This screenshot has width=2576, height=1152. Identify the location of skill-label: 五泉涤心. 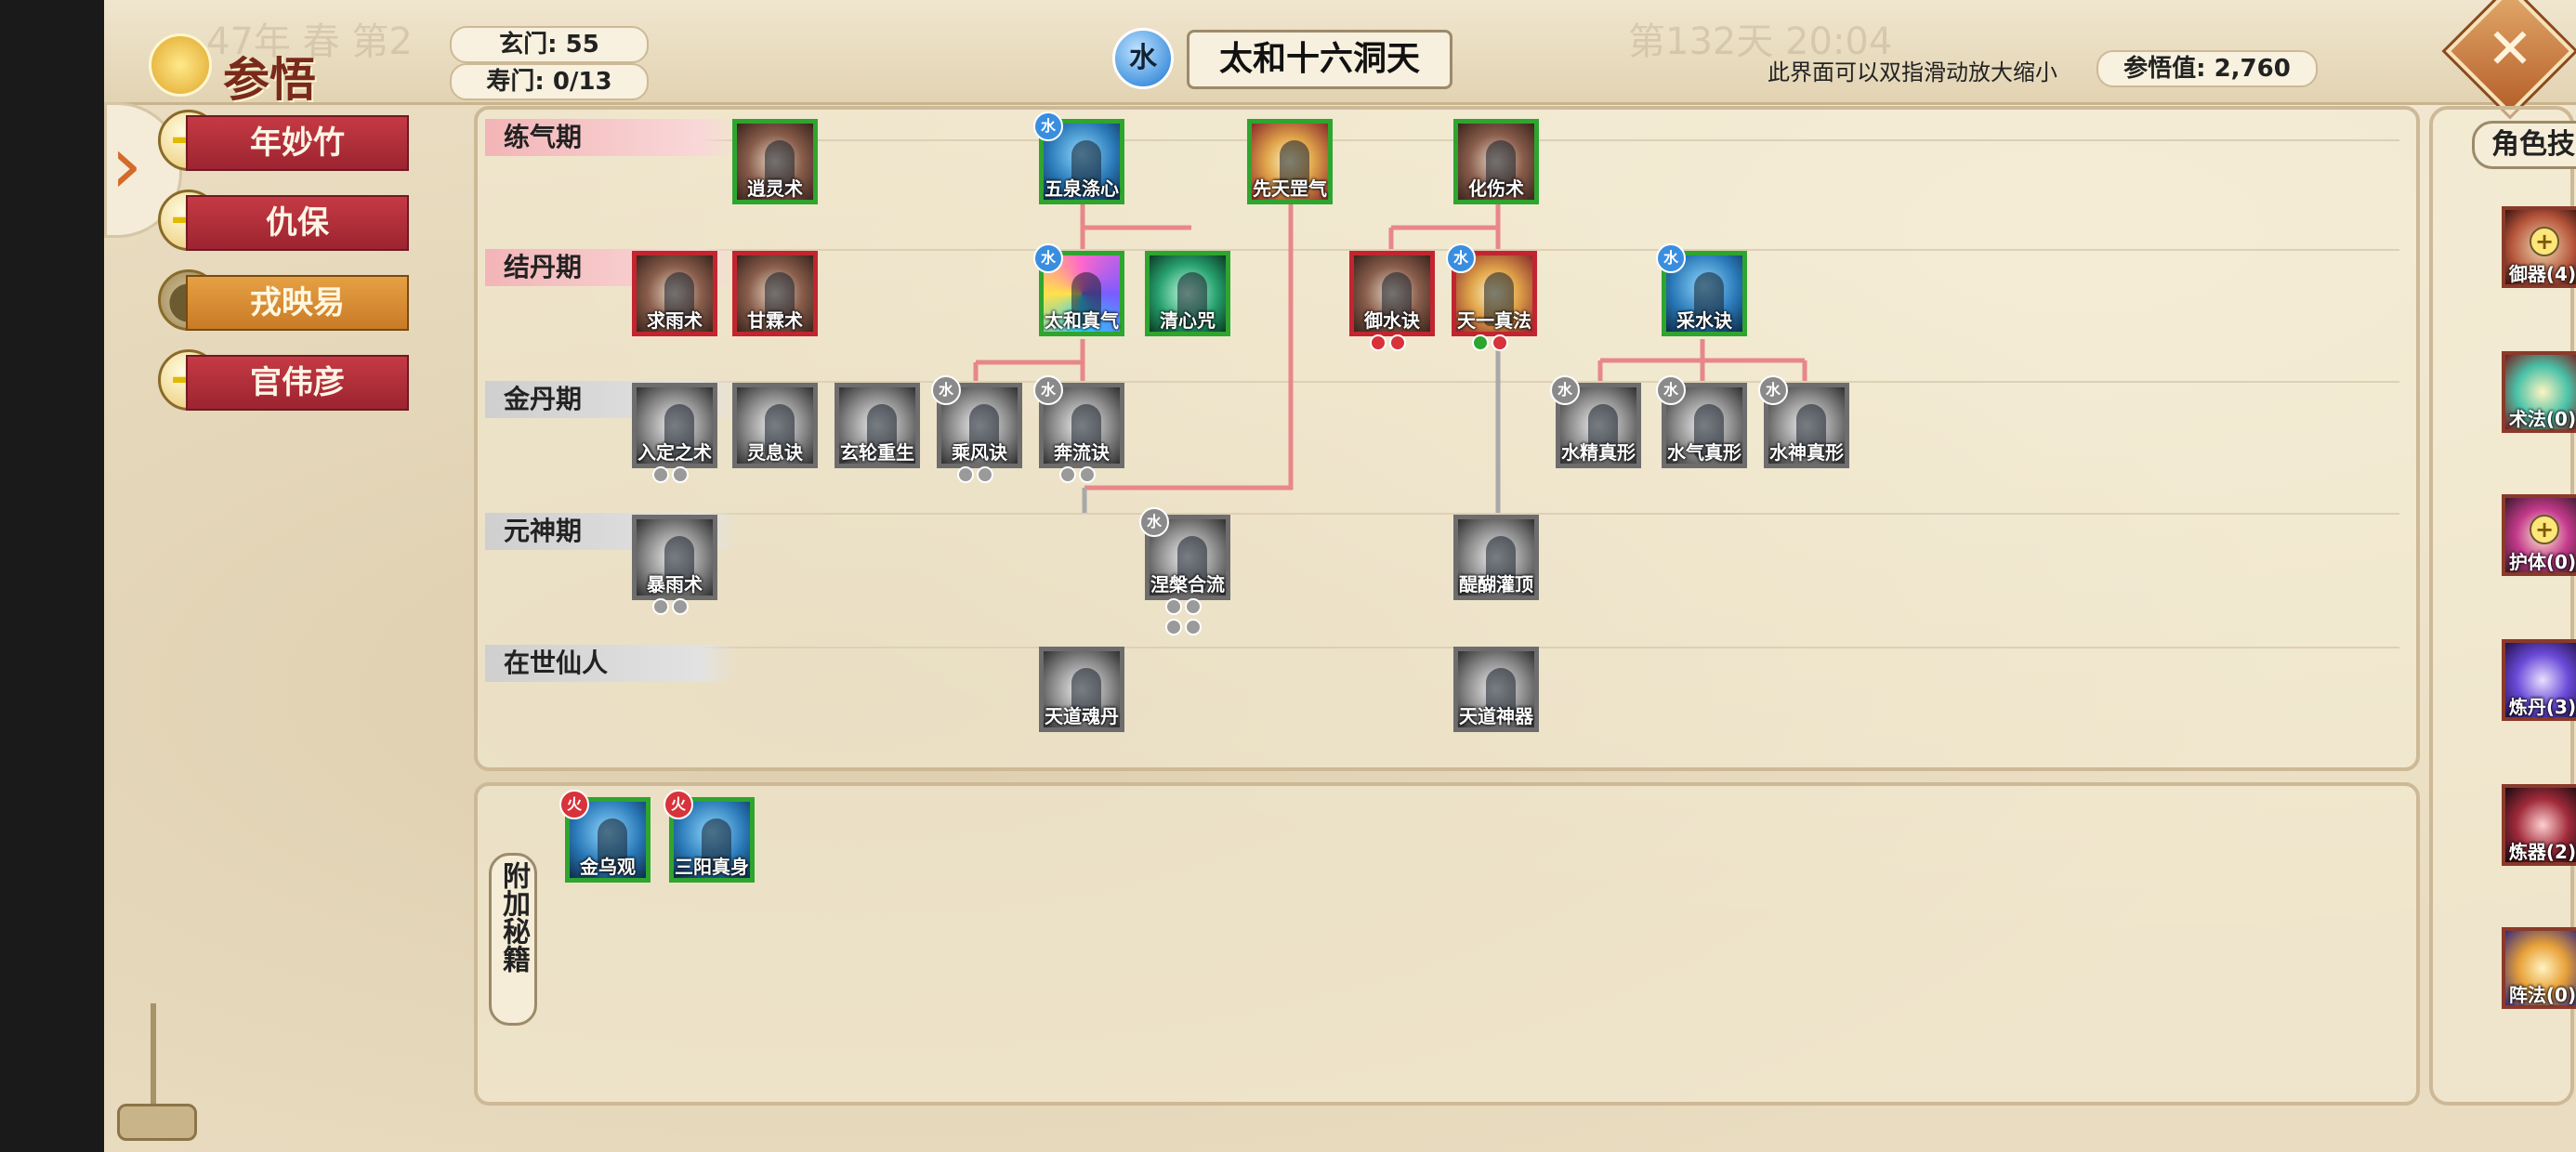
(1082, 188).